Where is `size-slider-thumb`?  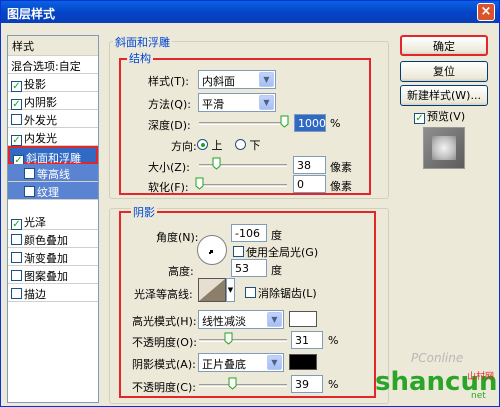 size-slider-thumb is located at coordinates (216, 163).